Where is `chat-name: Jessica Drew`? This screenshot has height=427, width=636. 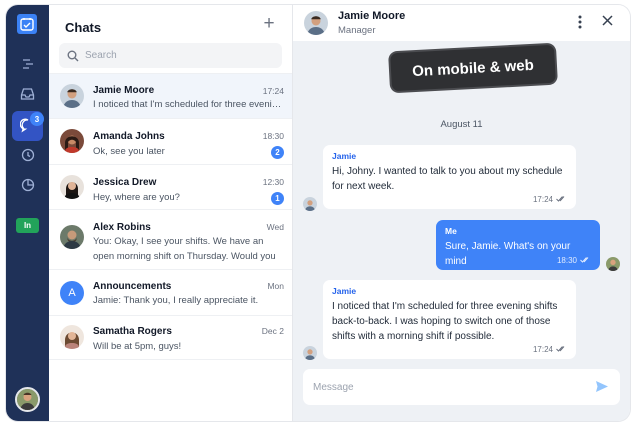
chat-name: Jessica Drew is located at coordinates (125, 182).